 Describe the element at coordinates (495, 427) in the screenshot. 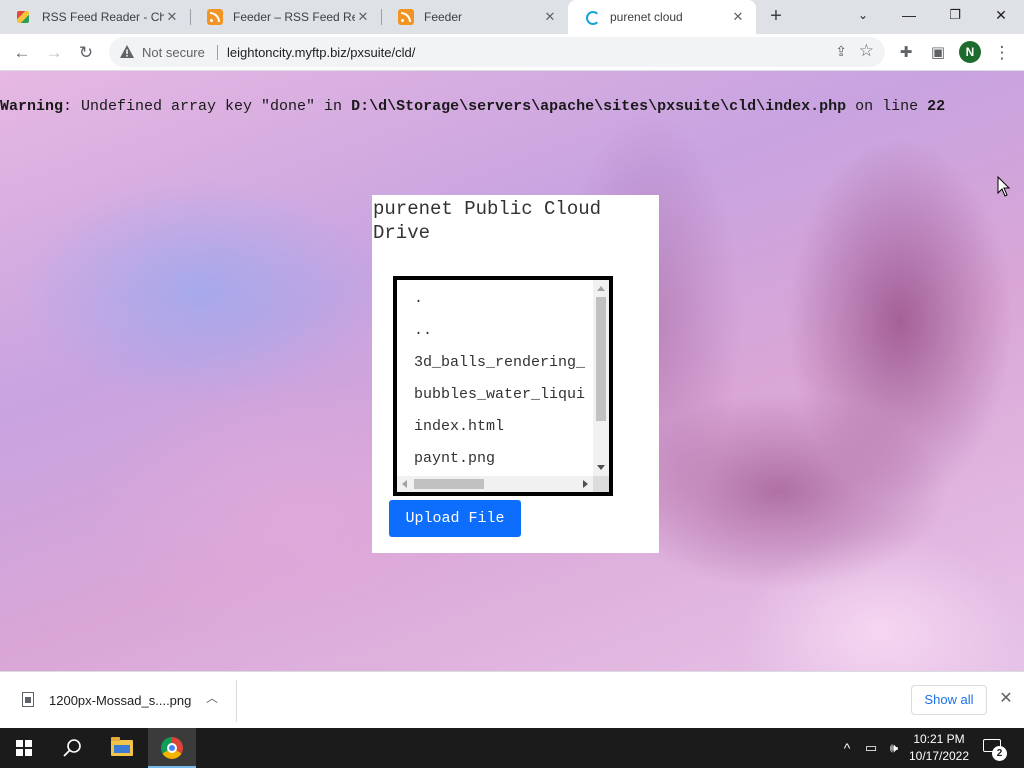

I see `list-item: index.html` at that location.